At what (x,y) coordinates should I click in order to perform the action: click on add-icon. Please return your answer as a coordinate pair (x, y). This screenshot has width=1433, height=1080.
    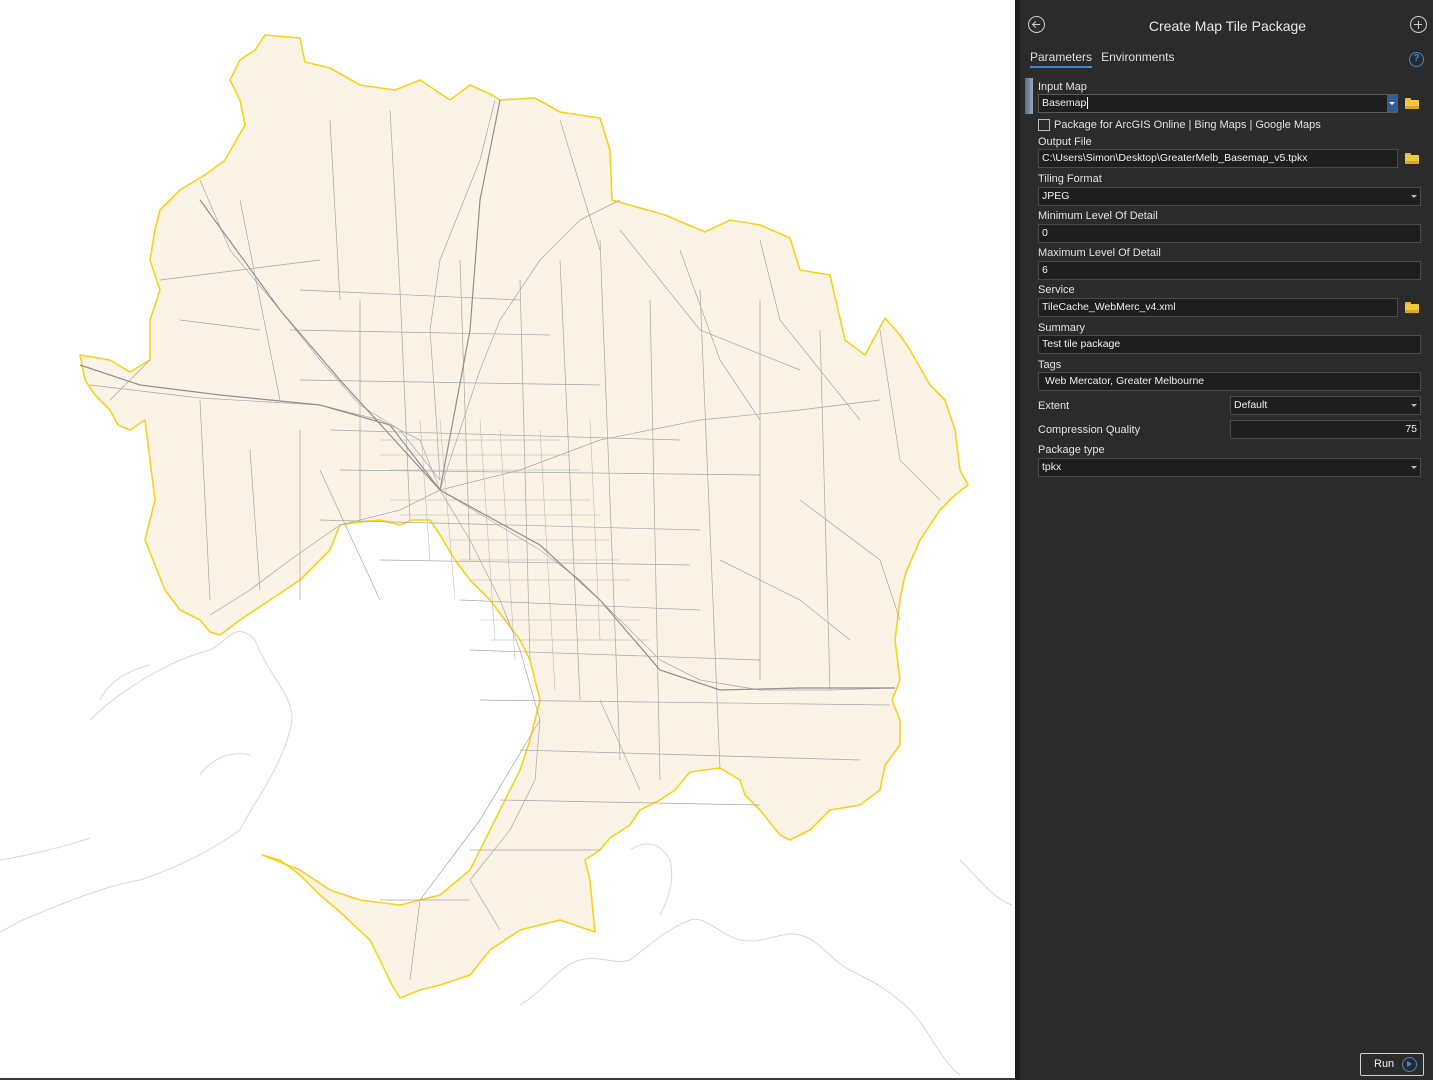
    Looking at the image, I should click on (1418, 24).